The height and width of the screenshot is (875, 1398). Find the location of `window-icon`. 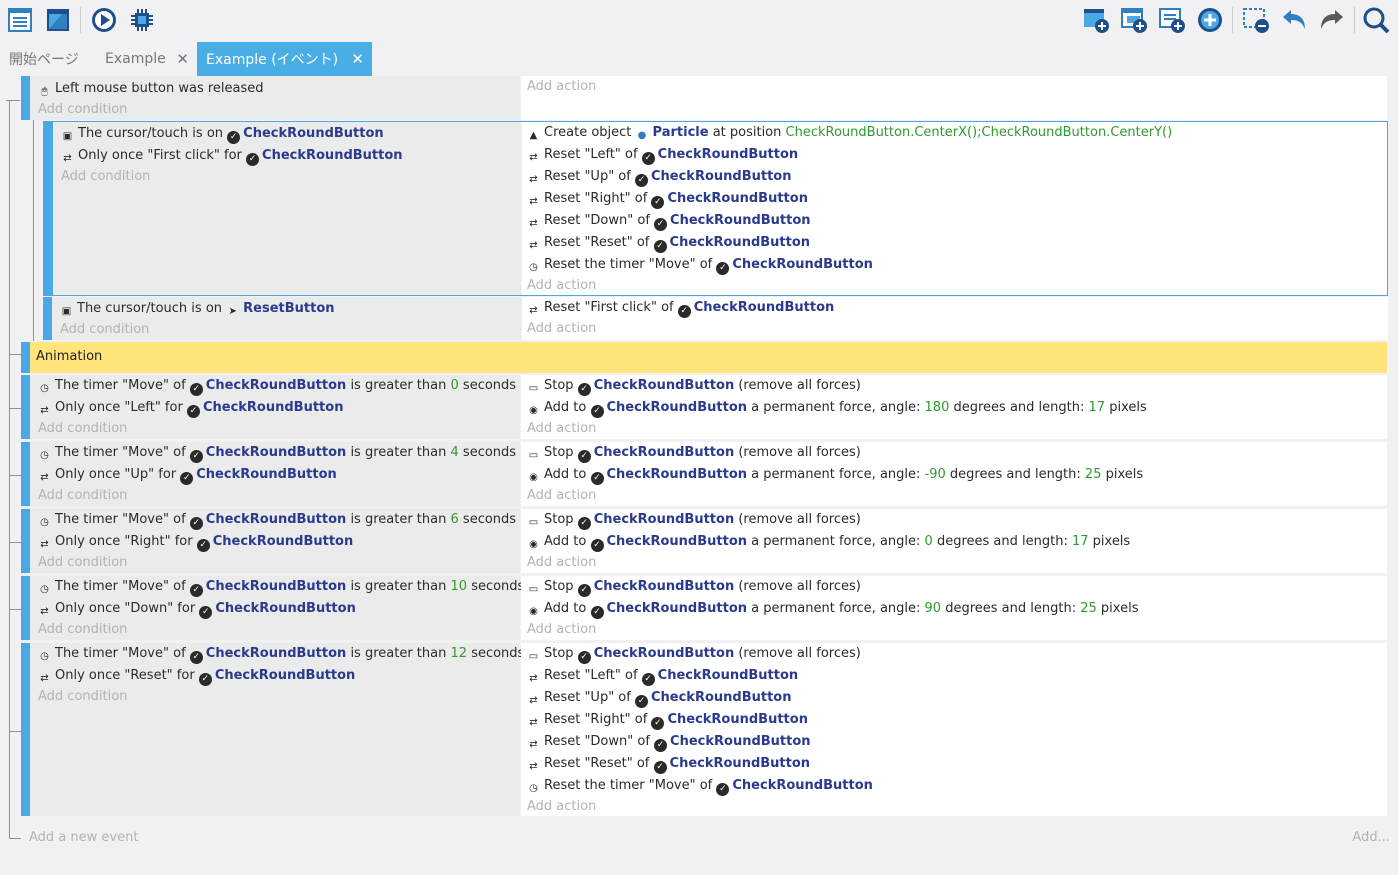

window-icon is located at coordinates (58, 20).